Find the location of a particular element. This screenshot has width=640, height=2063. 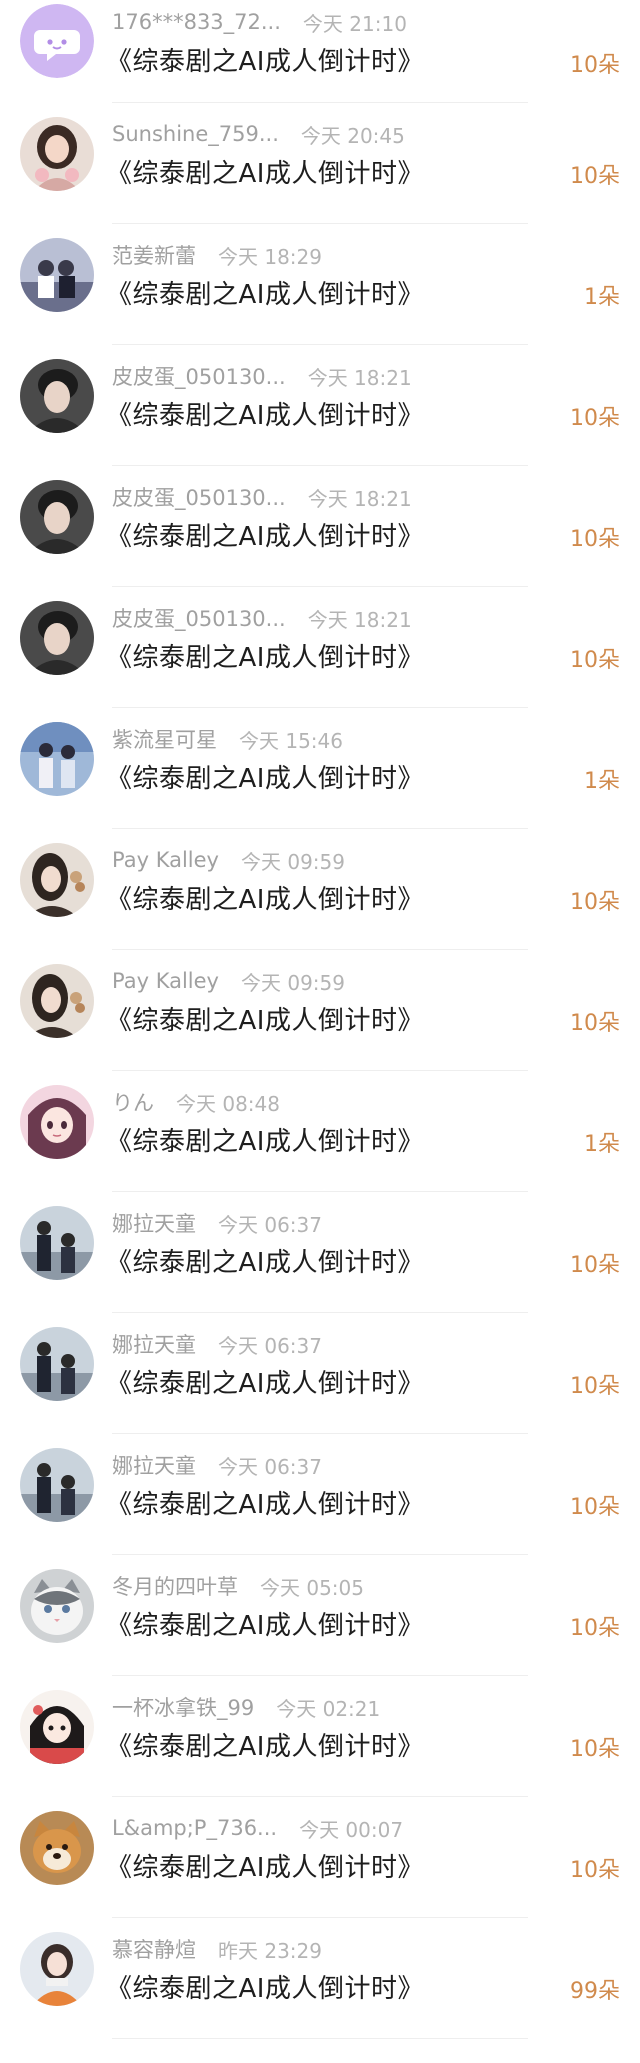

list-item: 一杯冰拿铁_99 今天 02:21 《综泰剧之AI成人倒计时》 10朵 is located at coordinates (320, 1736).